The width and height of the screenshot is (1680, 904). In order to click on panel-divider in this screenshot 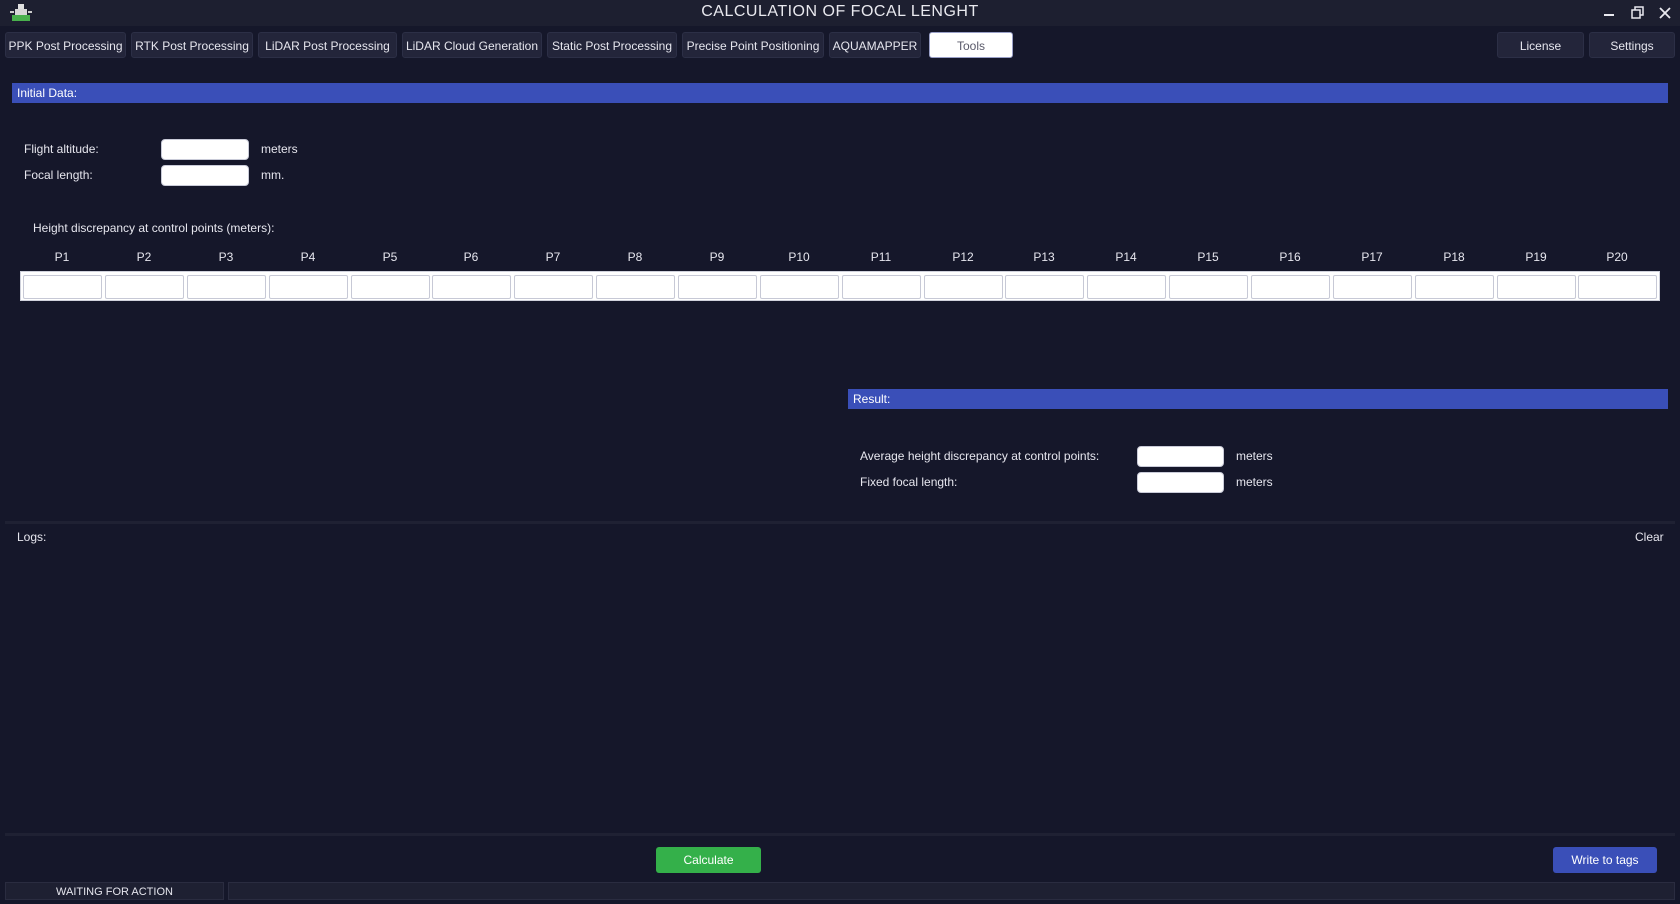, I will do `click(840, 522)`.